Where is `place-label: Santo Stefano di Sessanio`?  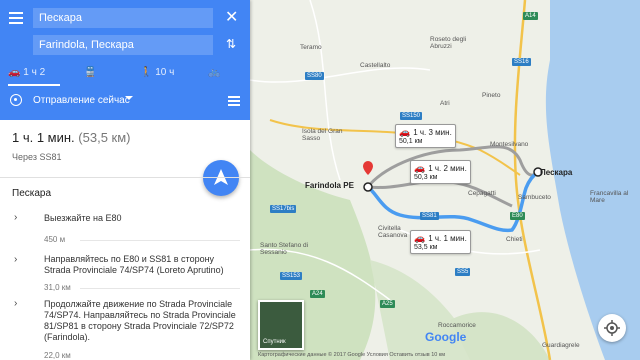
place-label: Santo Stefano di Sessanio is located at coordinates (284, 249).